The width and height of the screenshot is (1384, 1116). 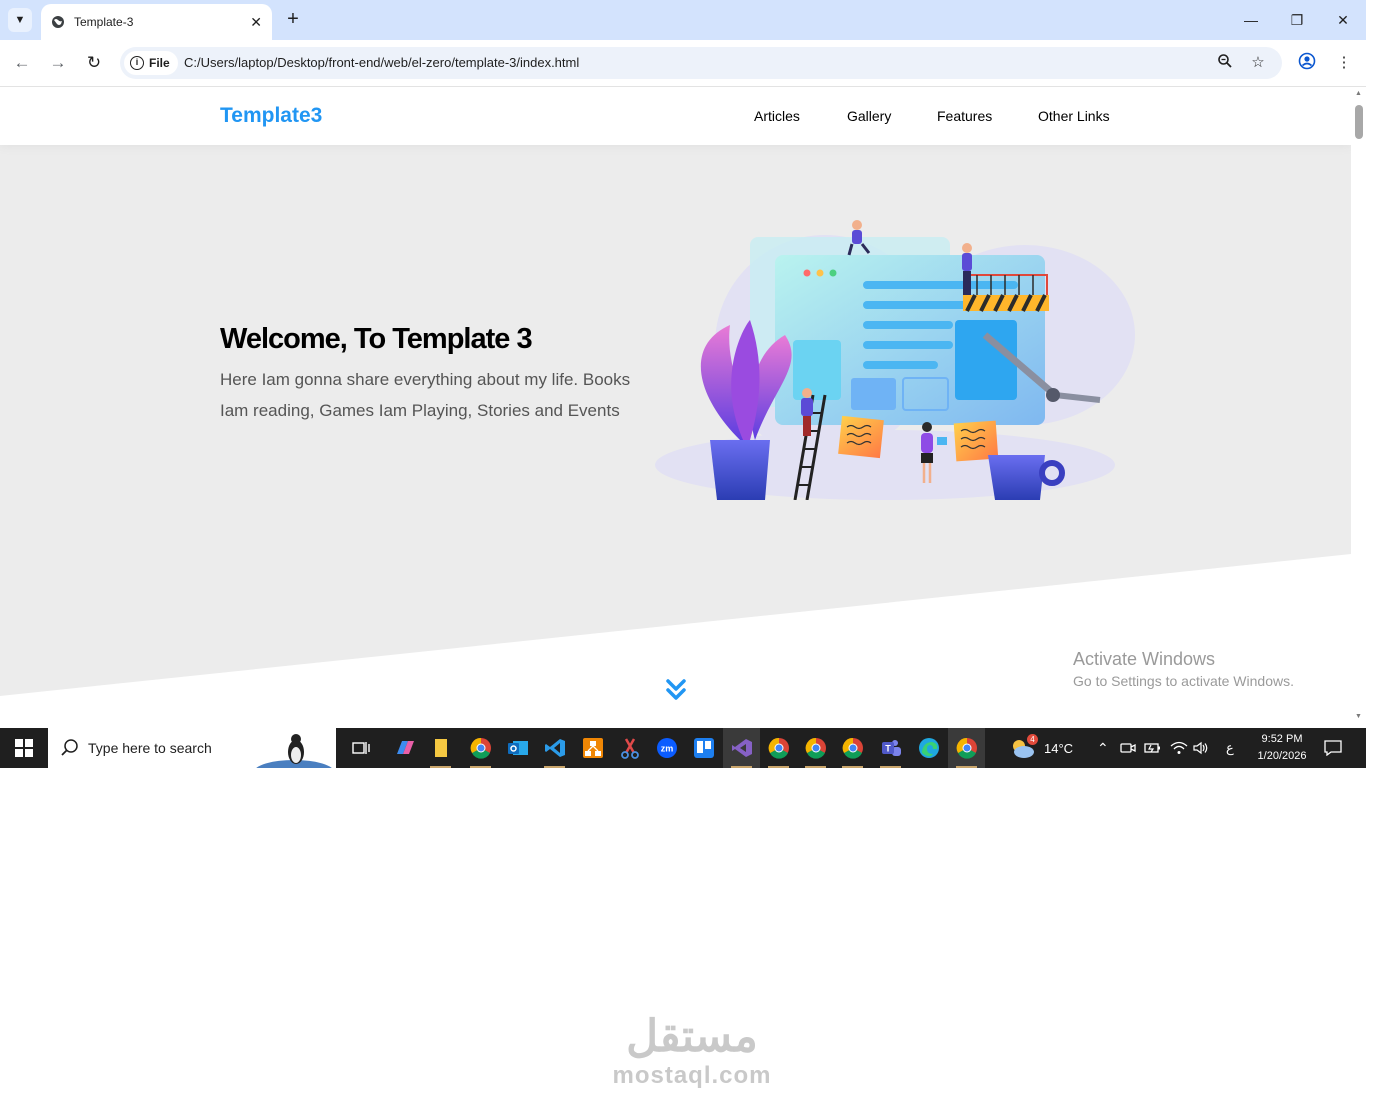 What do you see at coordinates (703, 748) in the screenshot?
I see `trello-icon` at bounding box center [703, 748].